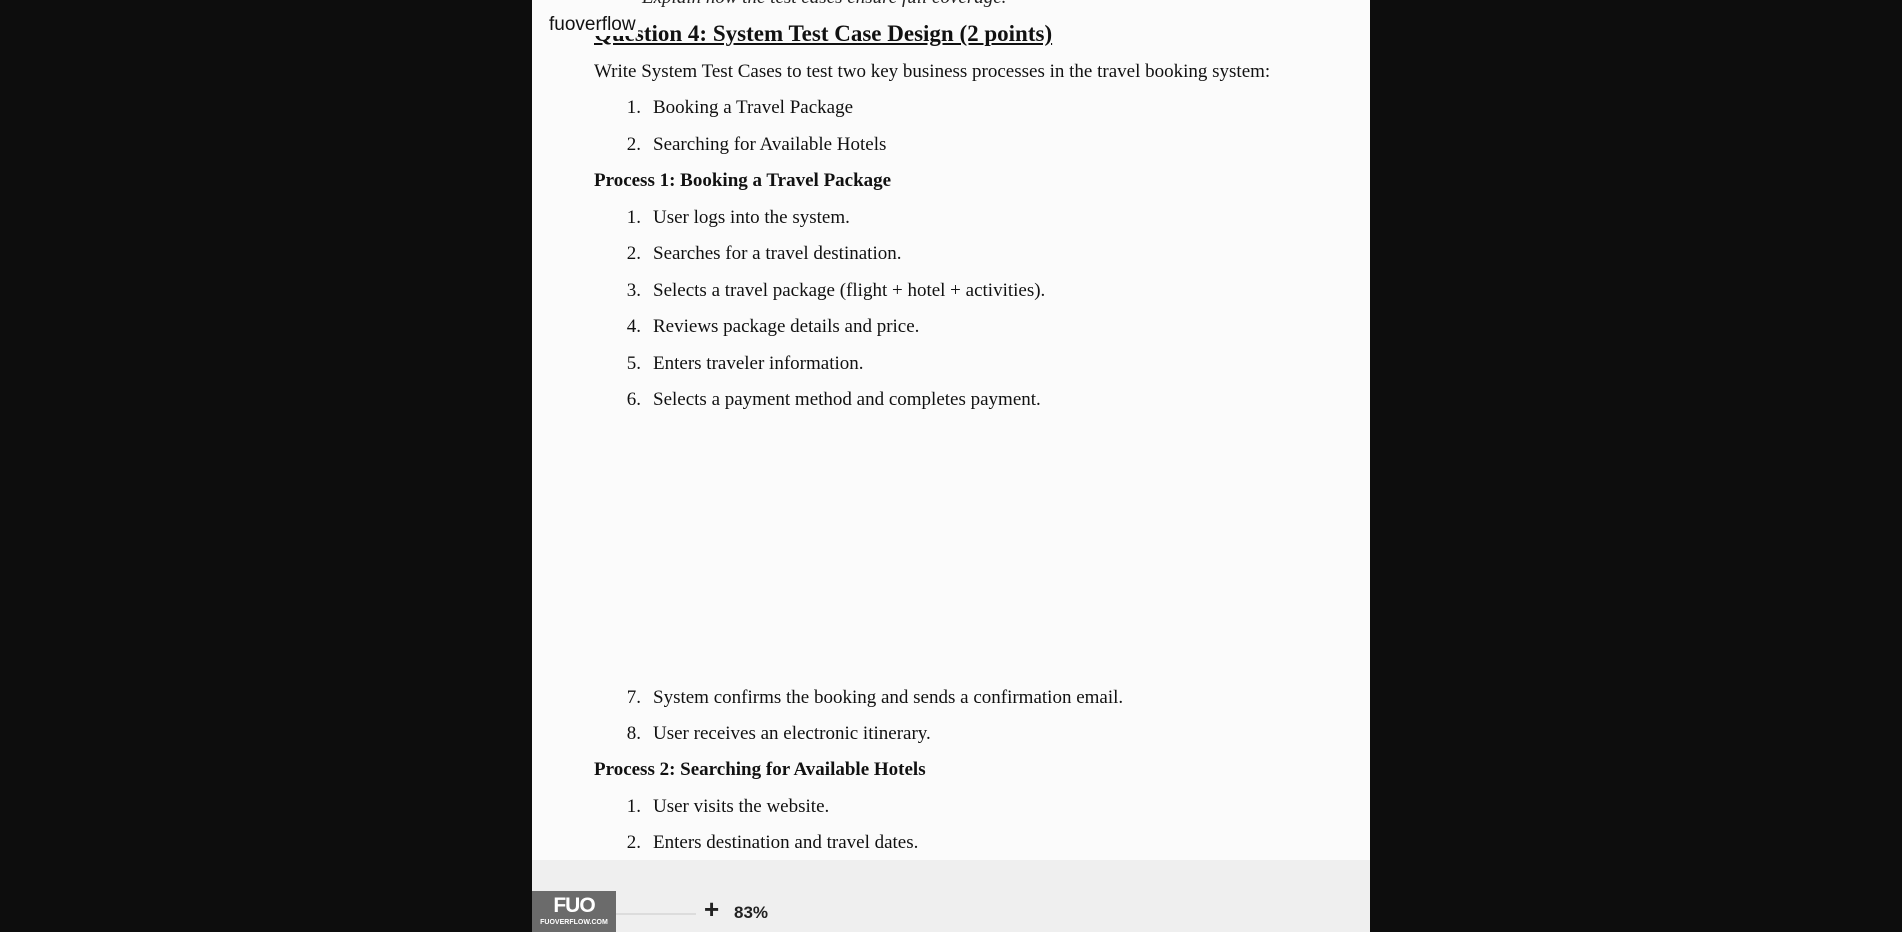  I want to click on zoom-in-button: +, so click(711, 909).